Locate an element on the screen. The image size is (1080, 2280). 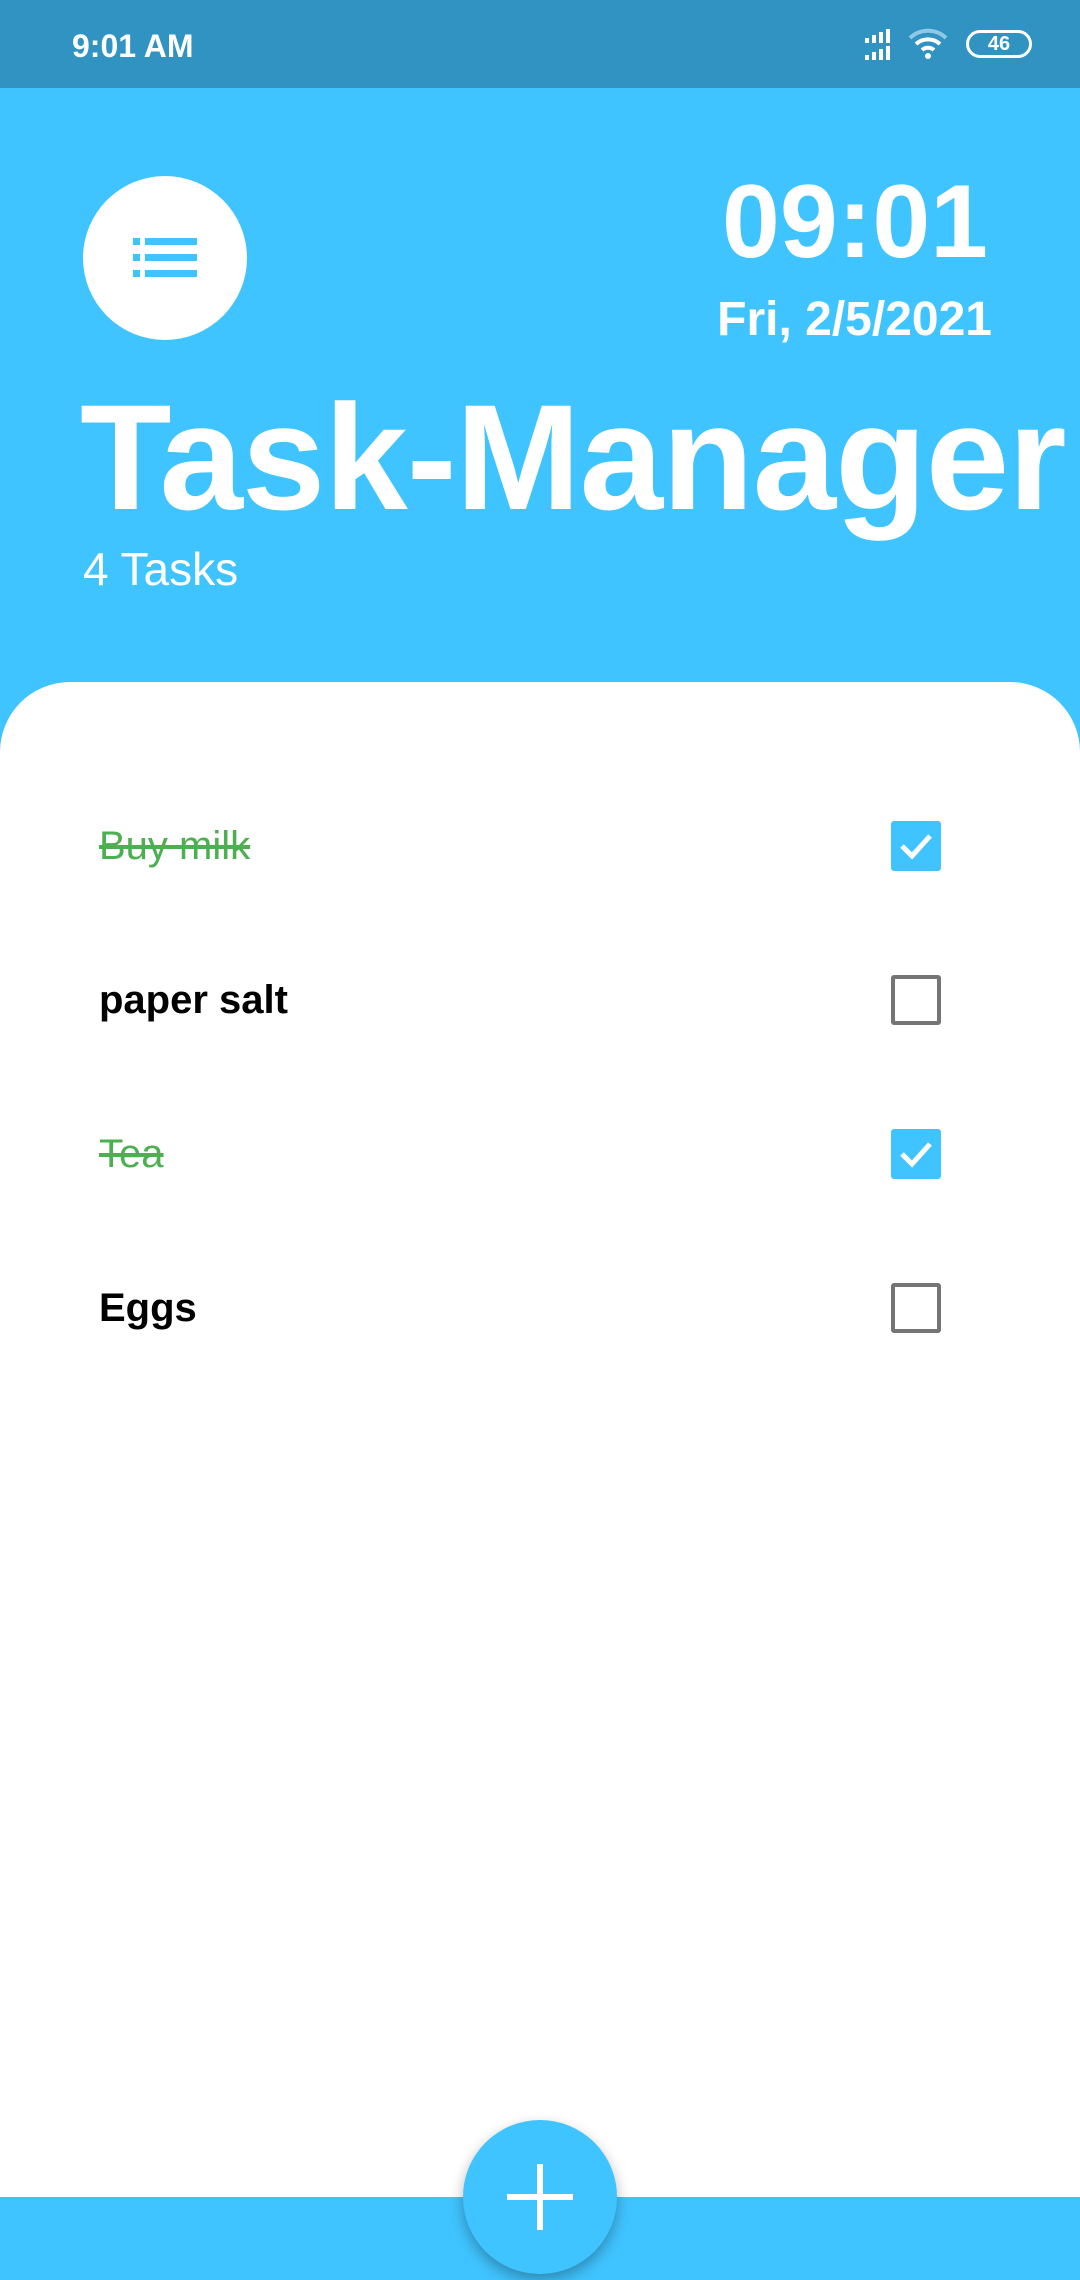
add-task-button is located at coordinates (540, 2197).